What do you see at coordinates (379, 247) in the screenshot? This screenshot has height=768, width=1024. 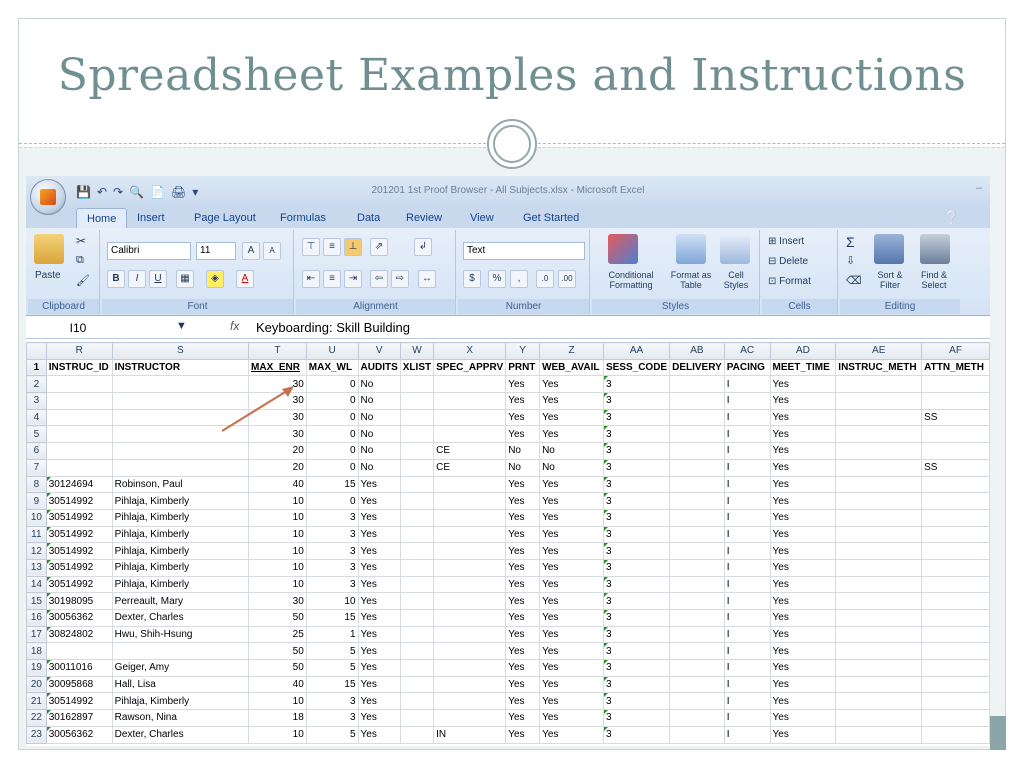 I see `orientation-icon: ⇗` at bounding box center [379, 247].